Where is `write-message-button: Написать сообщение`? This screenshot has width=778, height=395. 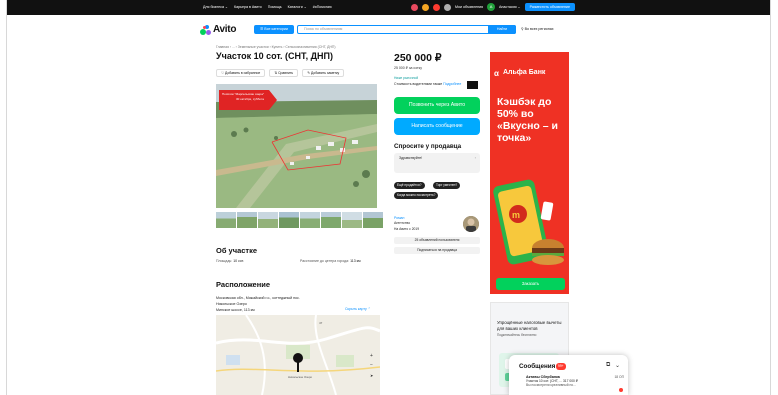 write-message-button: Написать сообщение is located at coordinates (437, 126).